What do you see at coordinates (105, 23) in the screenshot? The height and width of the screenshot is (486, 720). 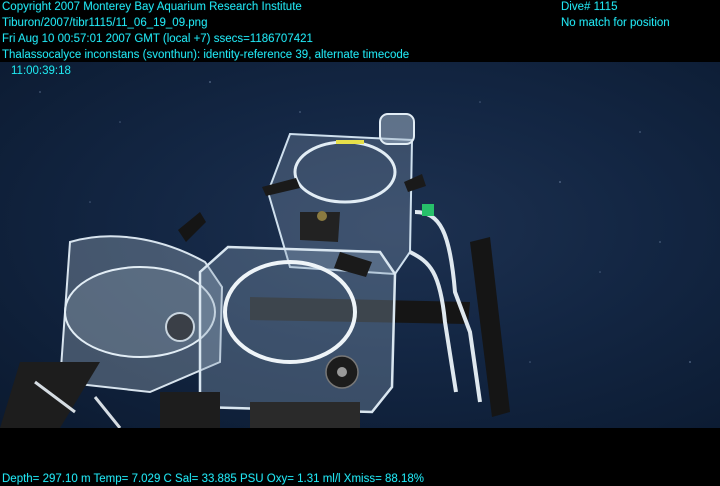 I see `file-path-text: Tiburon/2007/tibr1115/11_06_19_09.png` at bounding box center [105, 23].